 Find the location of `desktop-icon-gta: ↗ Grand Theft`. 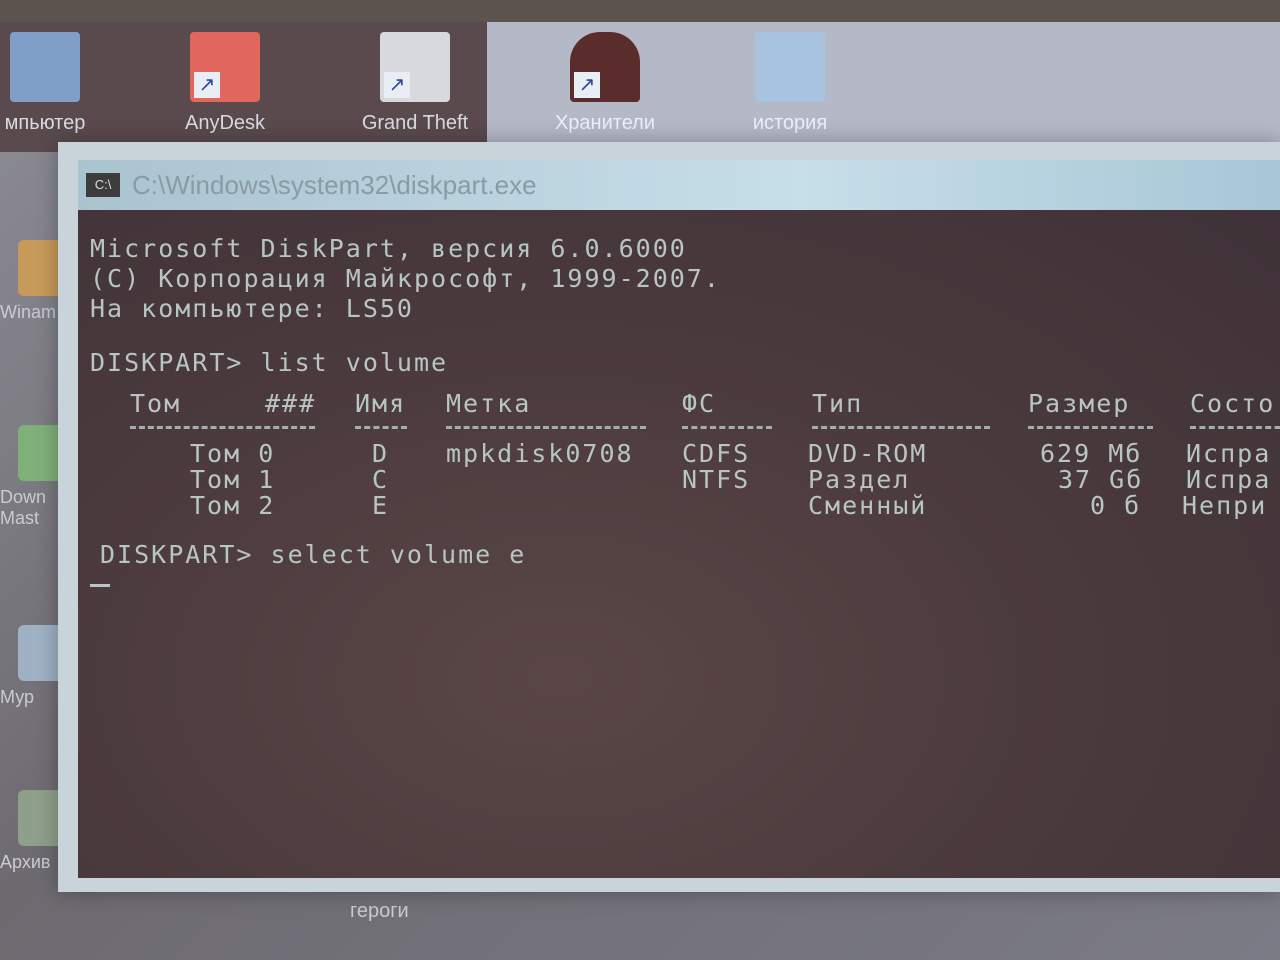

desktop-icon-gta: ↗ Grand Theft is located at coordinates (415, 83).